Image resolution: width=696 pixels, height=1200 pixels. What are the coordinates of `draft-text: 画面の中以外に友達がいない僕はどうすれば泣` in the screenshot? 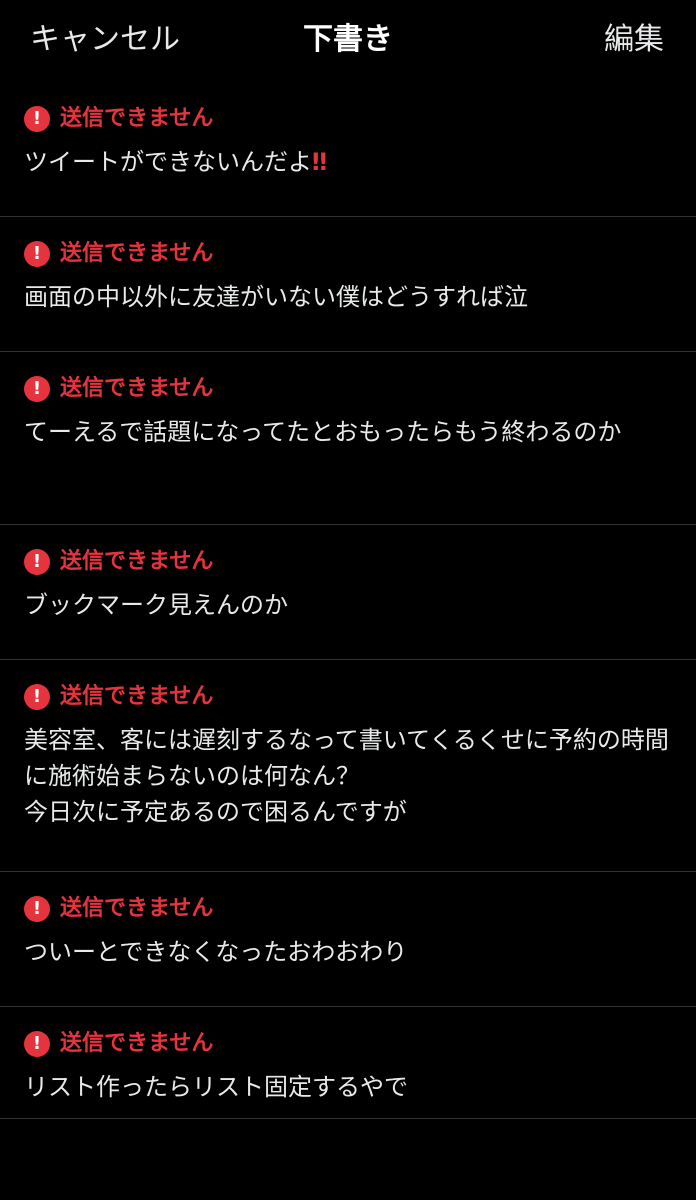 It's located at (276, 297).